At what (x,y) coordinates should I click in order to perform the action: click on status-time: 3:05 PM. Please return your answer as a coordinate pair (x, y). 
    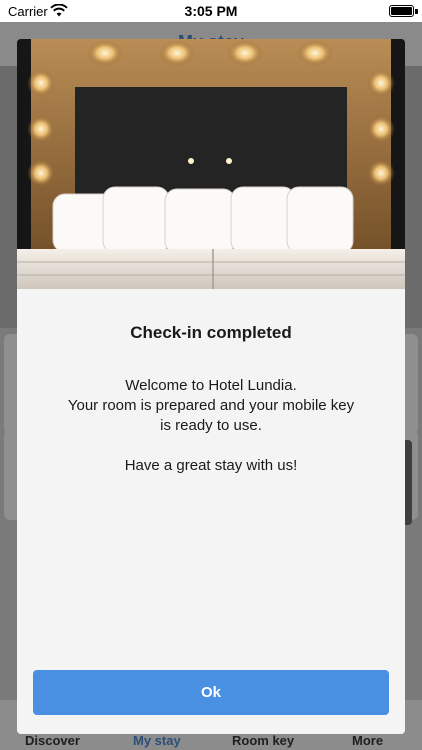
    Looking at the image, I should click on (211, 11).